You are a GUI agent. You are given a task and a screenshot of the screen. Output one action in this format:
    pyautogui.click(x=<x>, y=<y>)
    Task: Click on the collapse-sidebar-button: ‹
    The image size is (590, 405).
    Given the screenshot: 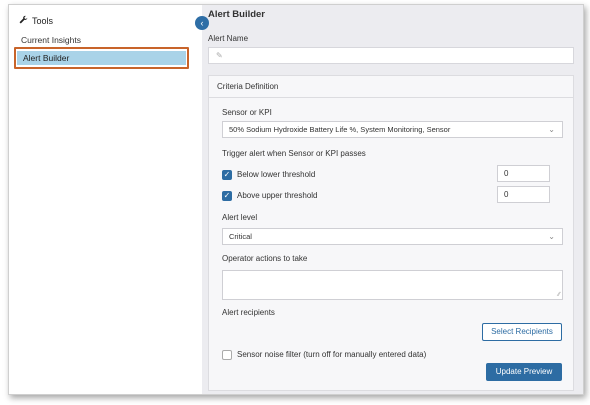 What is the action you would take?
    pyautogui.click(x=202, y=23)
    